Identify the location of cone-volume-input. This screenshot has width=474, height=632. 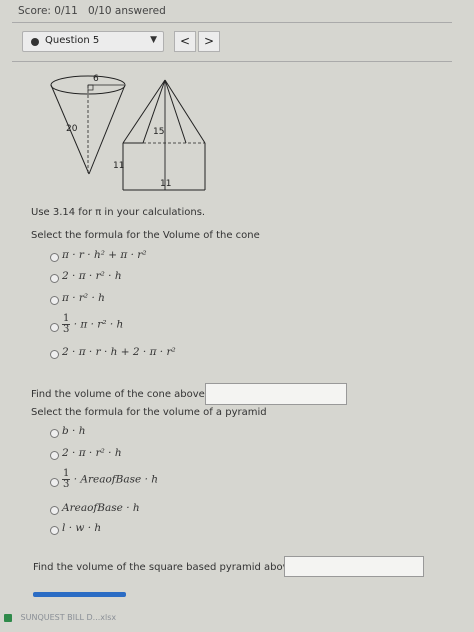
(276, 394).